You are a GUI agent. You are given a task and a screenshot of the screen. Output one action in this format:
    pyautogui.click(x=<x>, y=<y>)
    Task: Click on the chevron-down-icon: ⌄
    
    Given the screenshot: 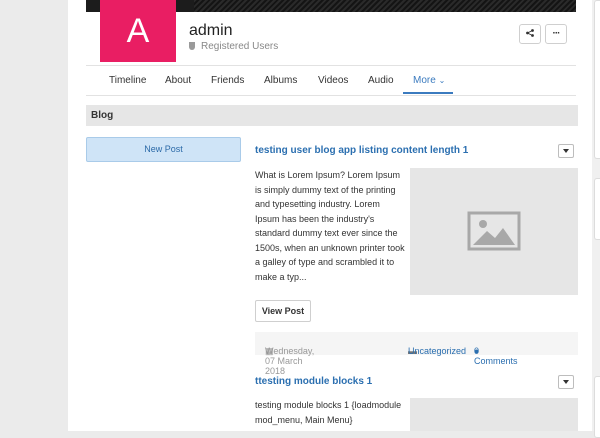 What is the action you would take?
    pyautogui.click(x=442, y=80)
    